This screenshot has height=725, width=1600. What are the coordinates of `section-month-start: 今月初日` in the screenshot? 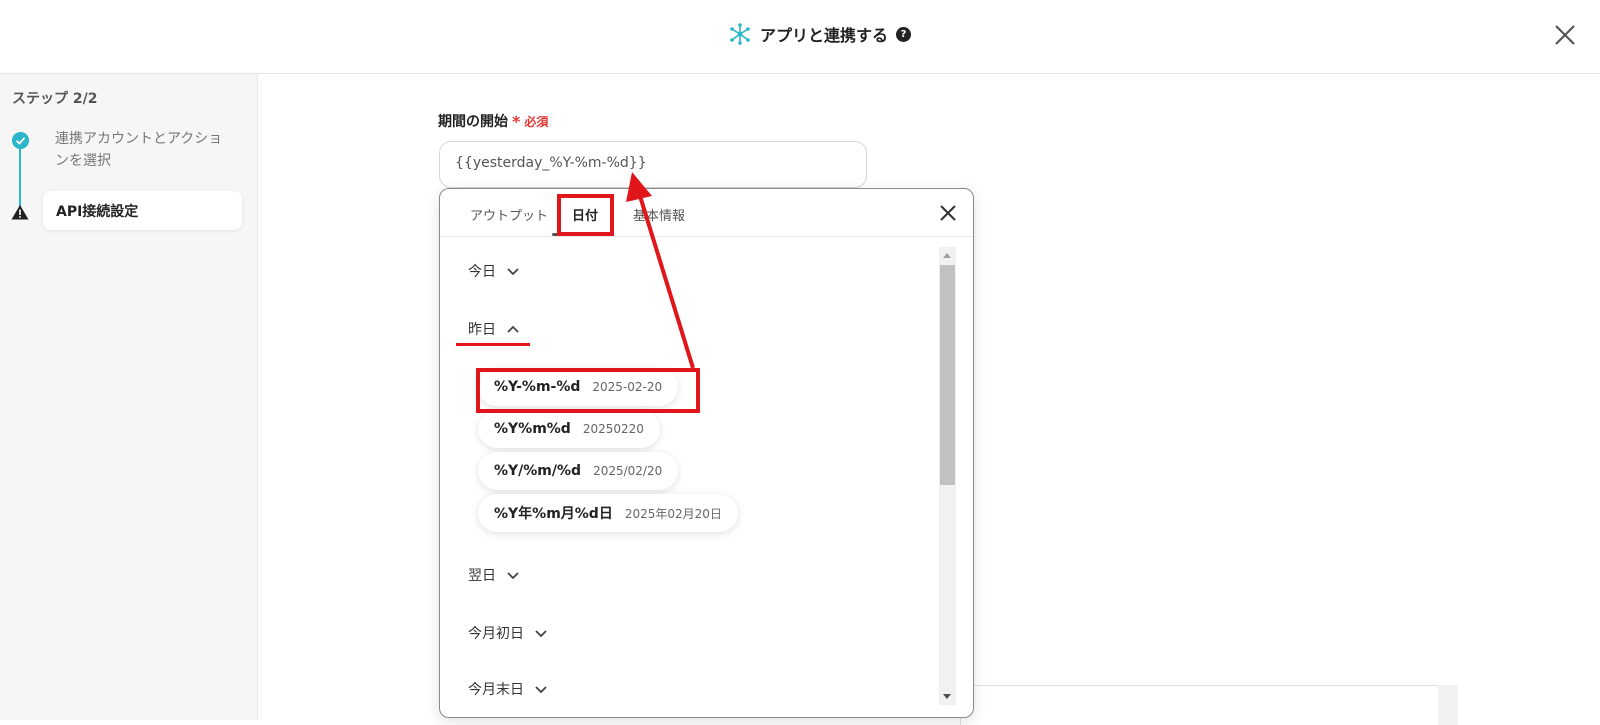 It's located at (508, 633).